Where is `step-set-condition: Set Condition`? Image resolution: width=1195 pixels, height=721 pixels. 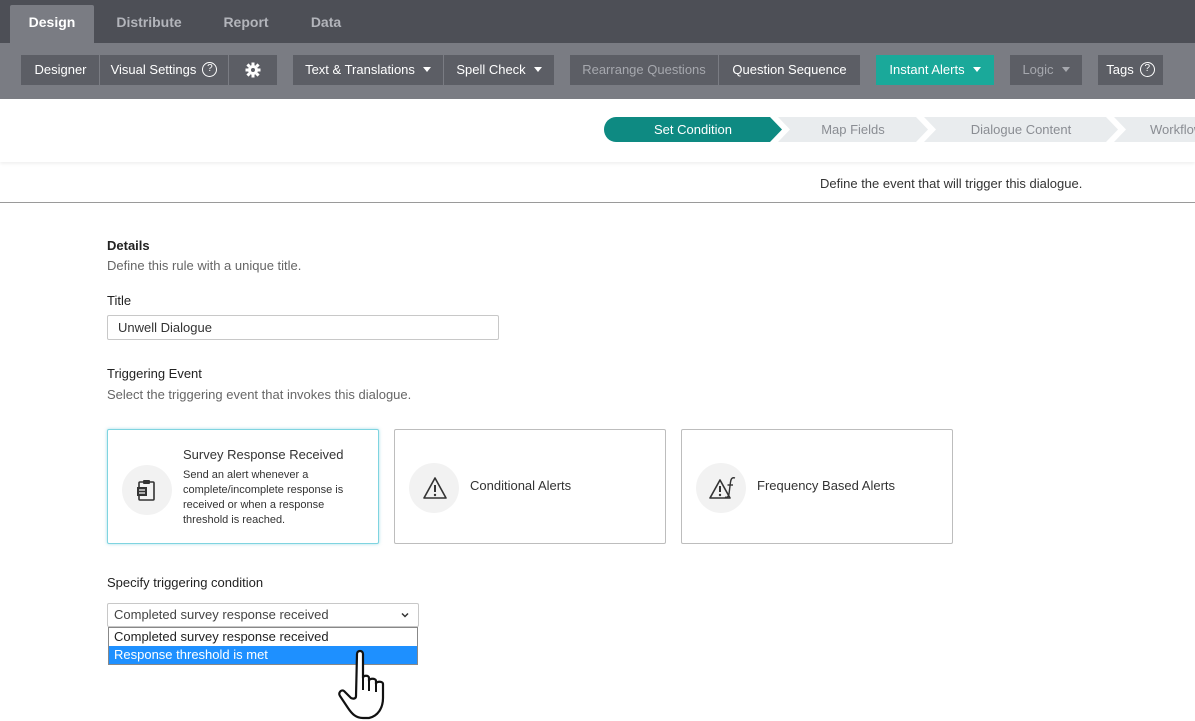
step-set-condition: Set Condition is located at coordinates (693, 129).